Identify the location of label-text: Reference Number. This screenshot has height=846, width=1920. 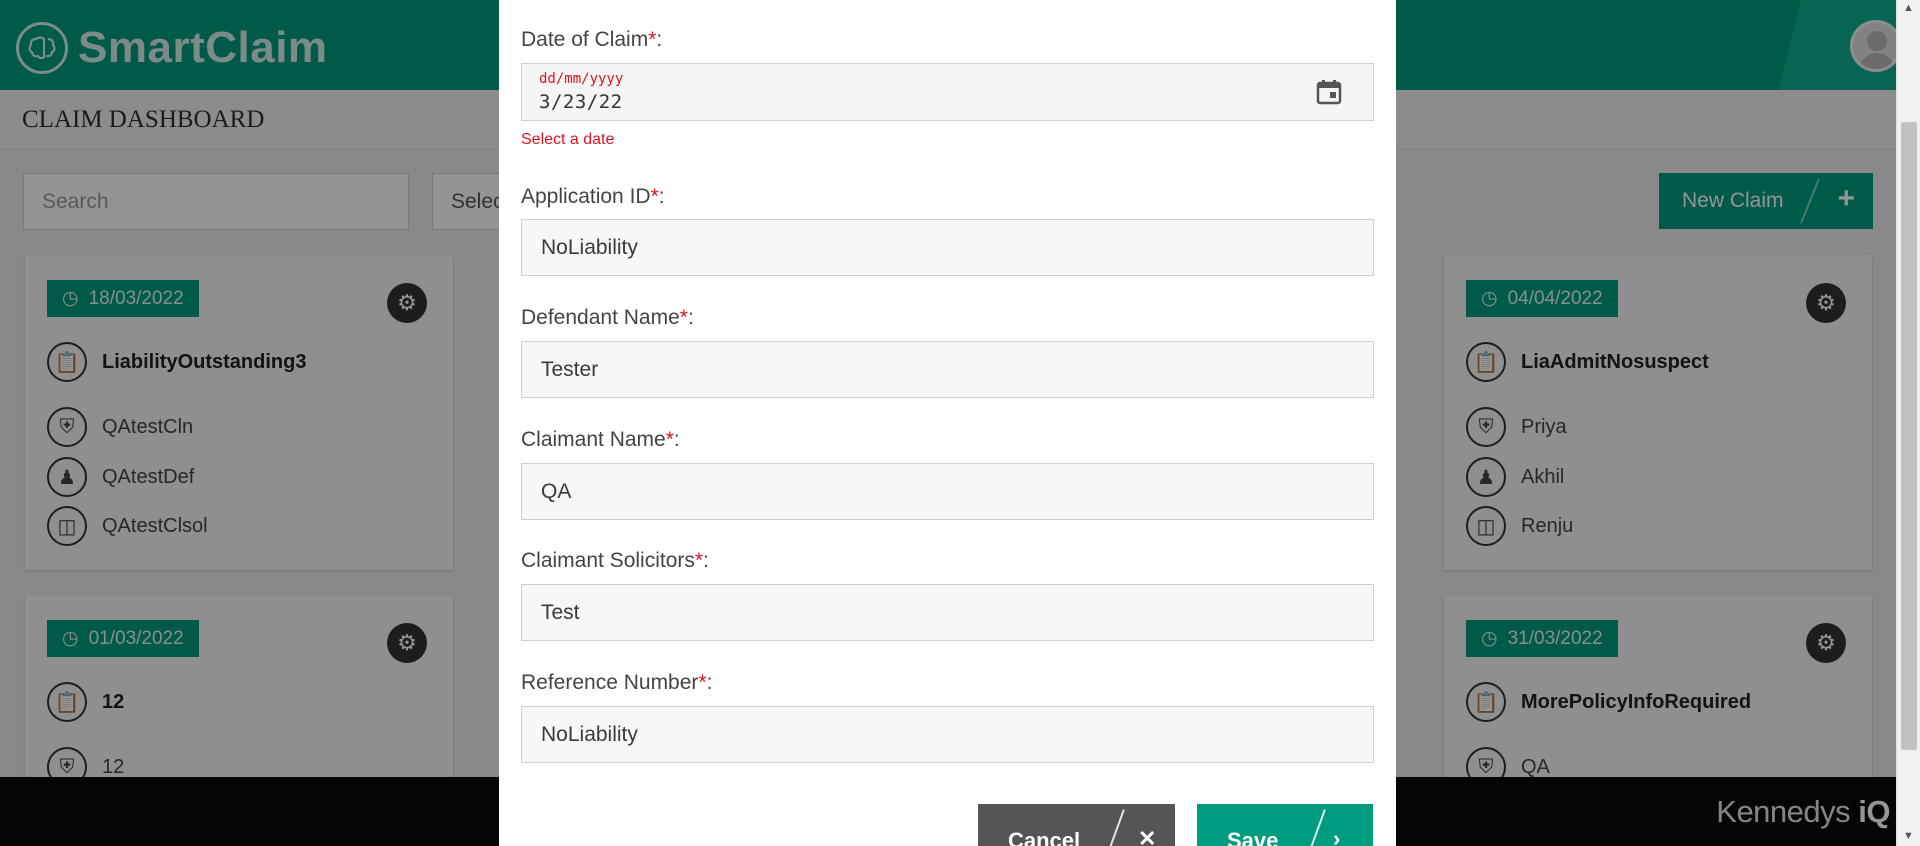
(610, 682).